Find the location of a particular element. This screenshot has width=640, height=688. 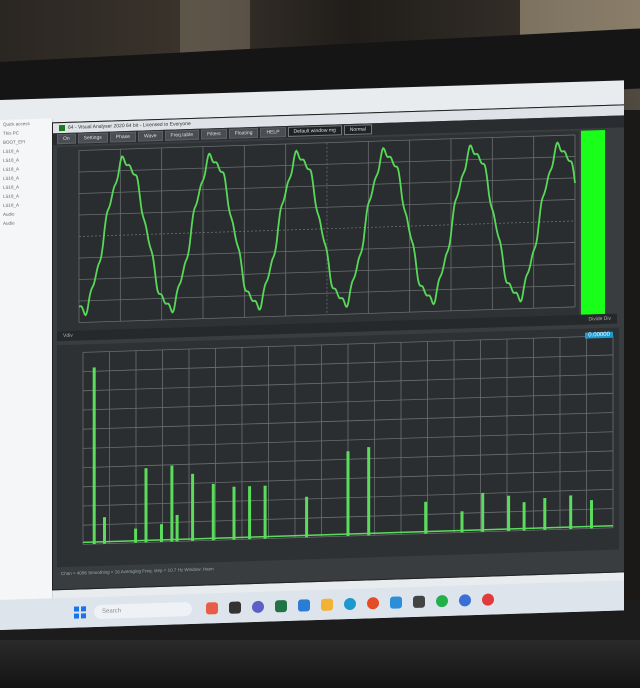

chrome-icon is located at coordinates (373, 603).